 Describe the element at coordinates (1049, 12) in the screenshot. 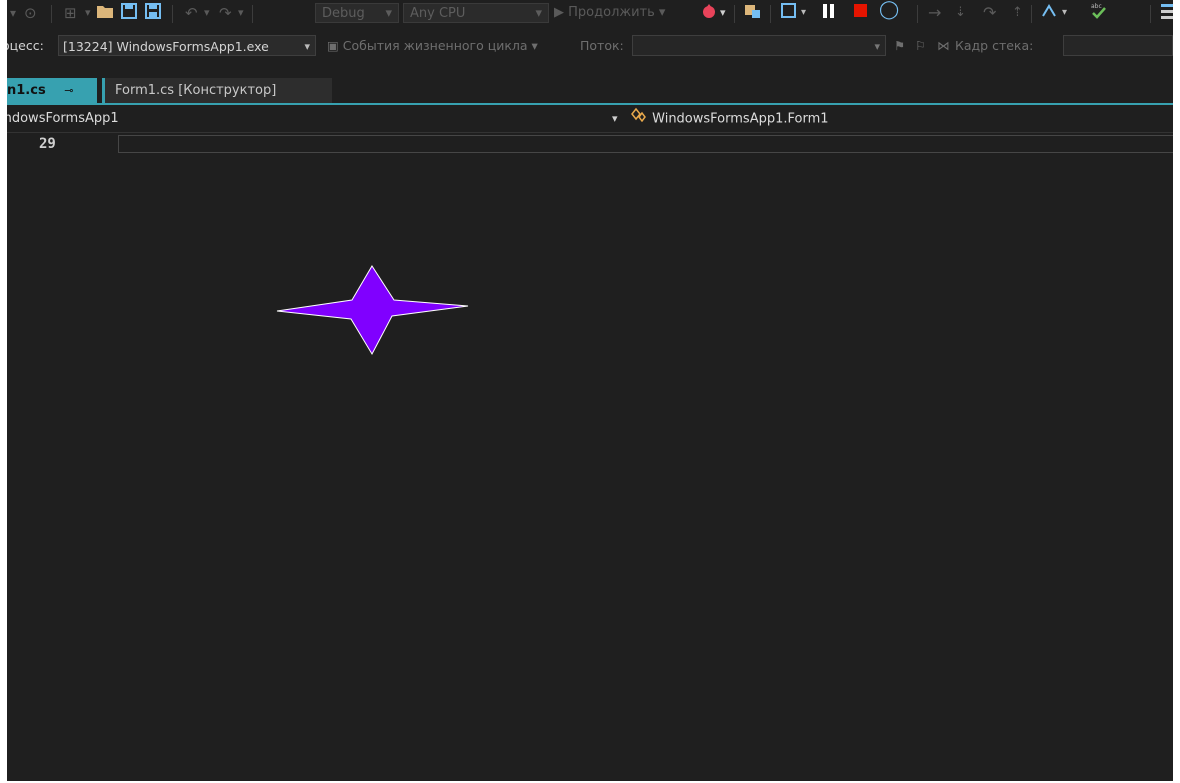

I see `diagnostics-icon` at that location.